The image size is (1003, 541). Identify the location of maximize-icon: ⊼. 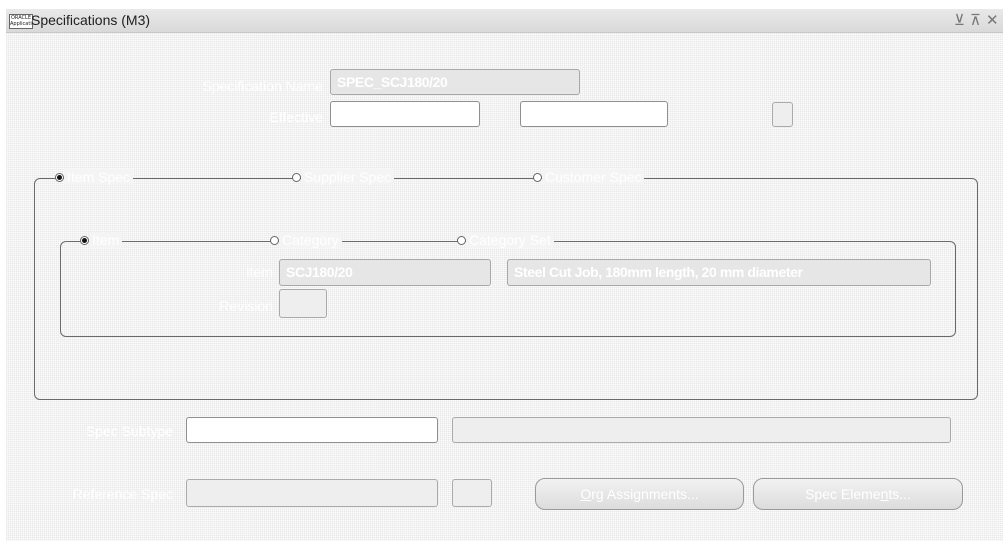
(975, 20).